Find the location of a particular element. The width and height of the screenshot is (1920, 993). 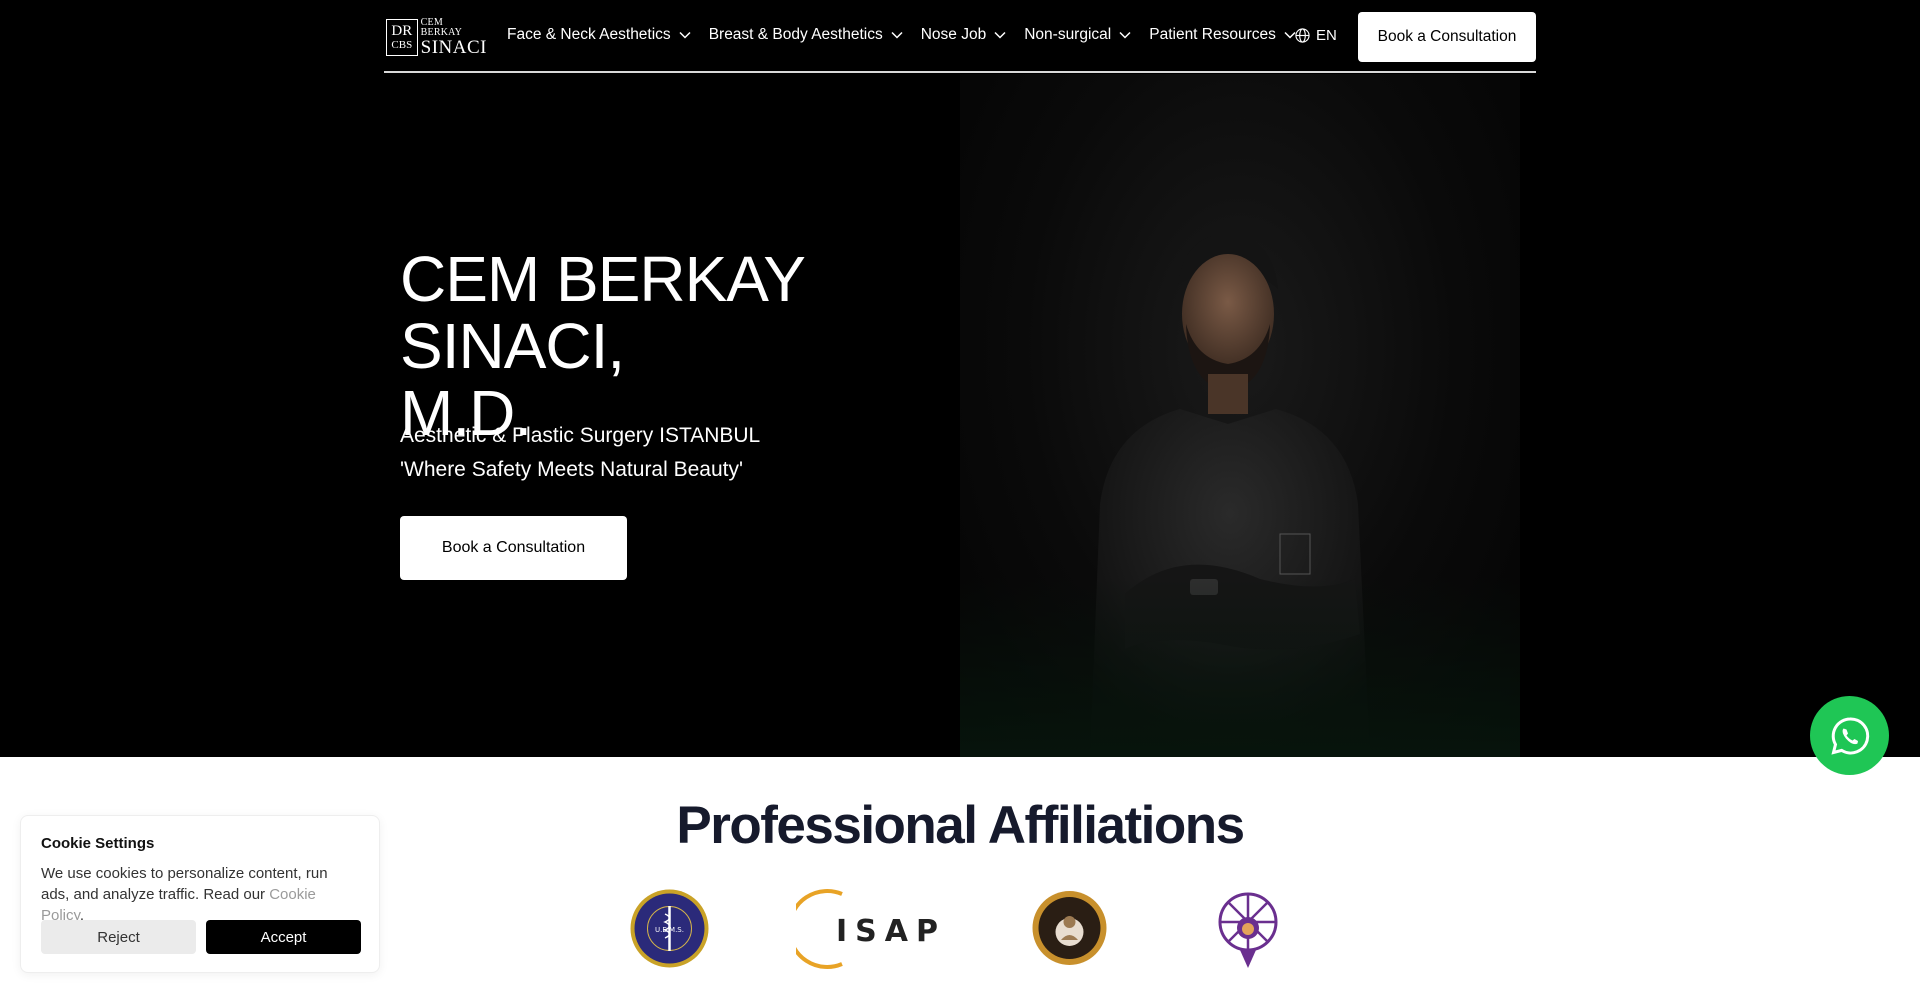

logo-name-line2: SINACI is located at coordinates (453, 47).